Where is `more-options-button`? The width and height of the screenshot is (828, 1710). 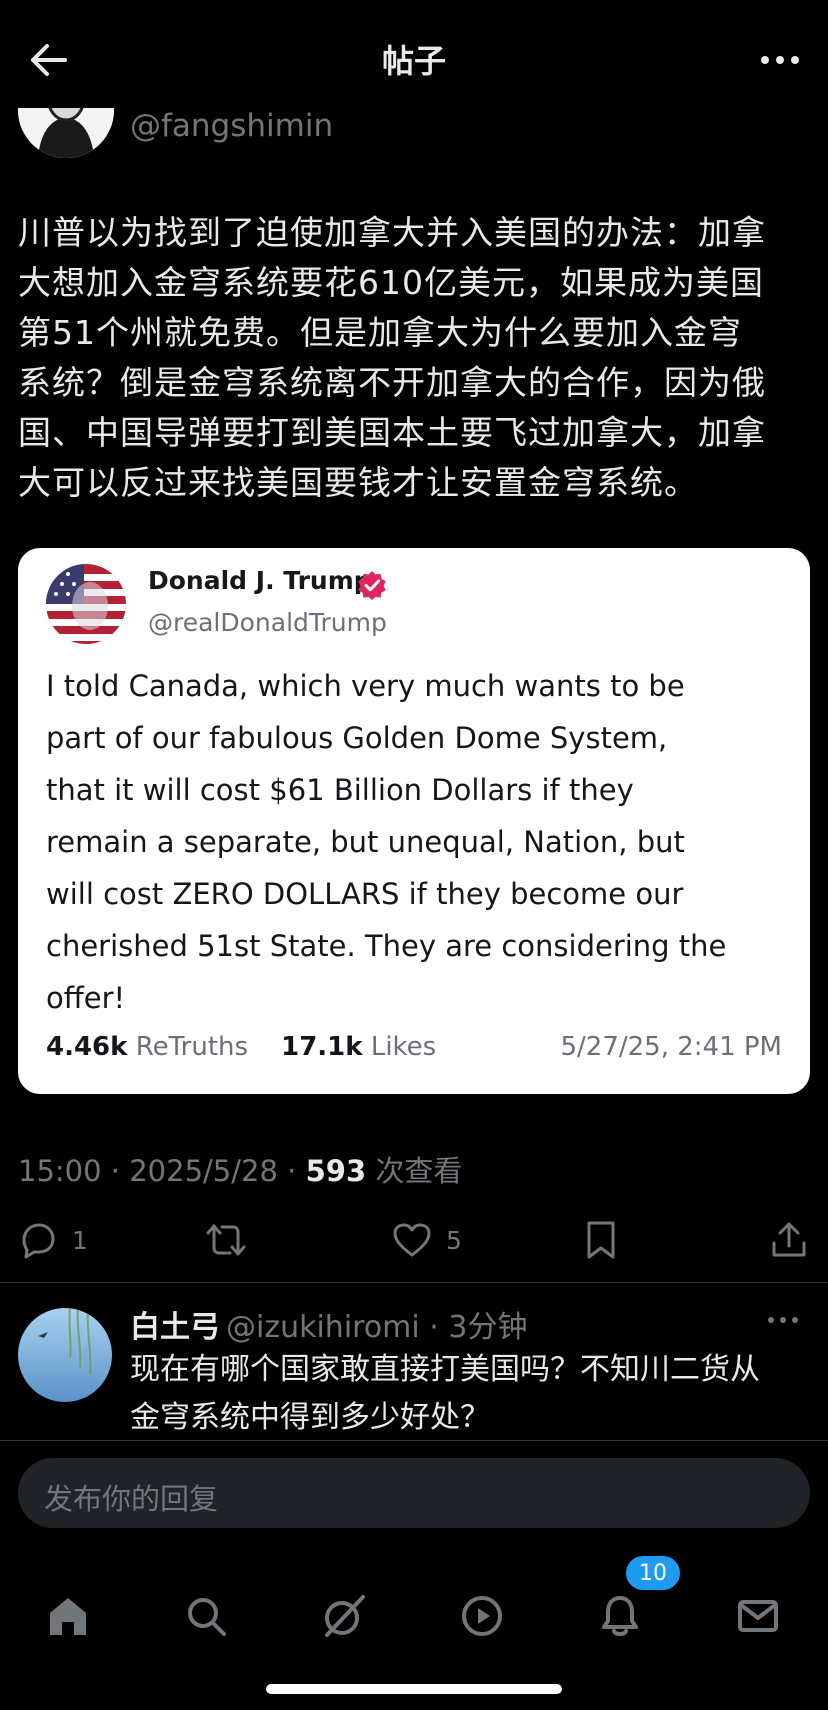 more-options-button is located at coordinates (780, 60).